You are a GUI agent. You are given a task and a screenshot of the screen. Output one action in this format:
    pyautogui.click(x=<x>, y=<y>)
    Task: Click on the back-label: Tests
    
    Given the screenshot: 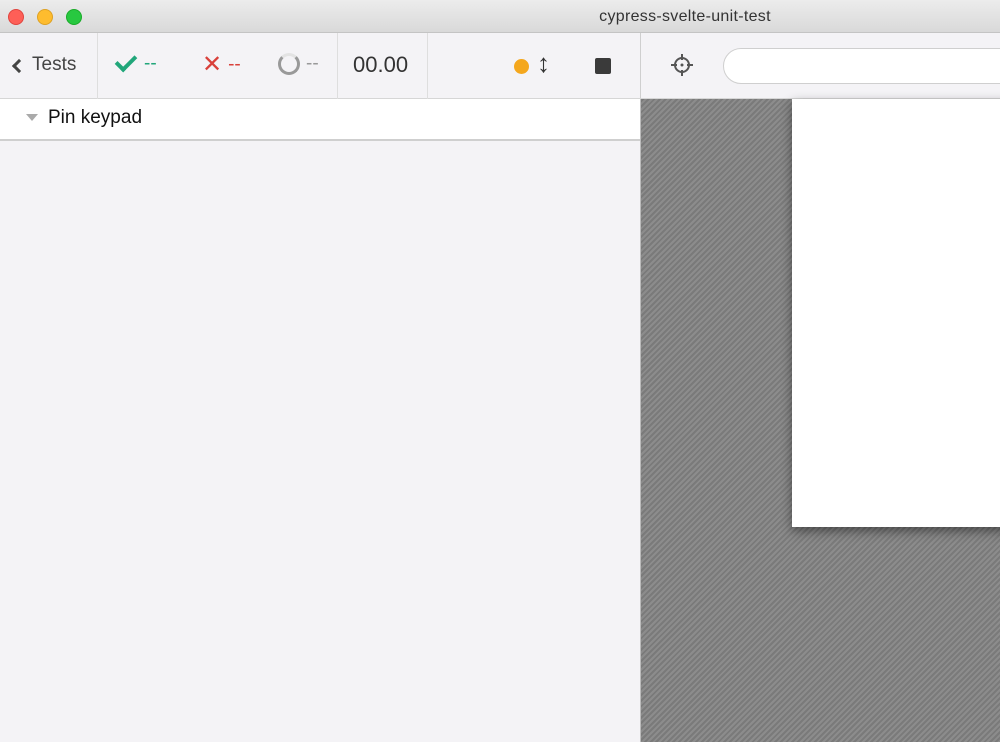 What is the action you would take?
    pyautogui.click(x=54, y=64)
    